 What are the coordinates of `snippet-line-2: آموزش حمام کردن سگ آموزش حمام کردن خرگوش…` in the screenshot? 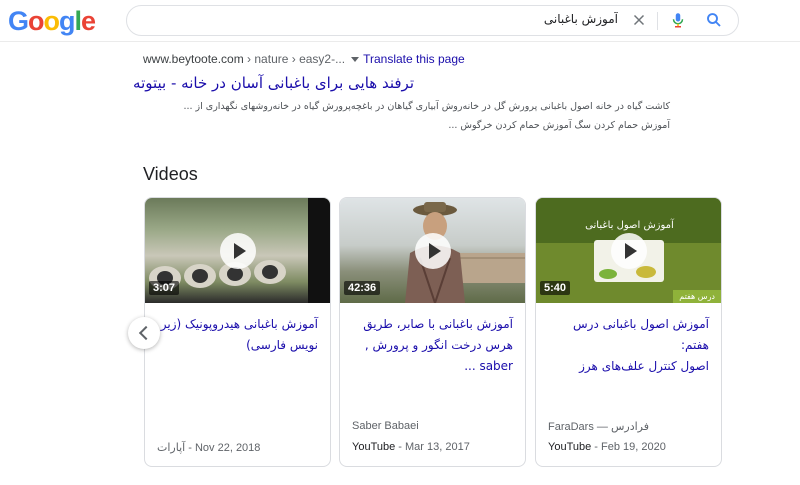 It's located at (559, 125).